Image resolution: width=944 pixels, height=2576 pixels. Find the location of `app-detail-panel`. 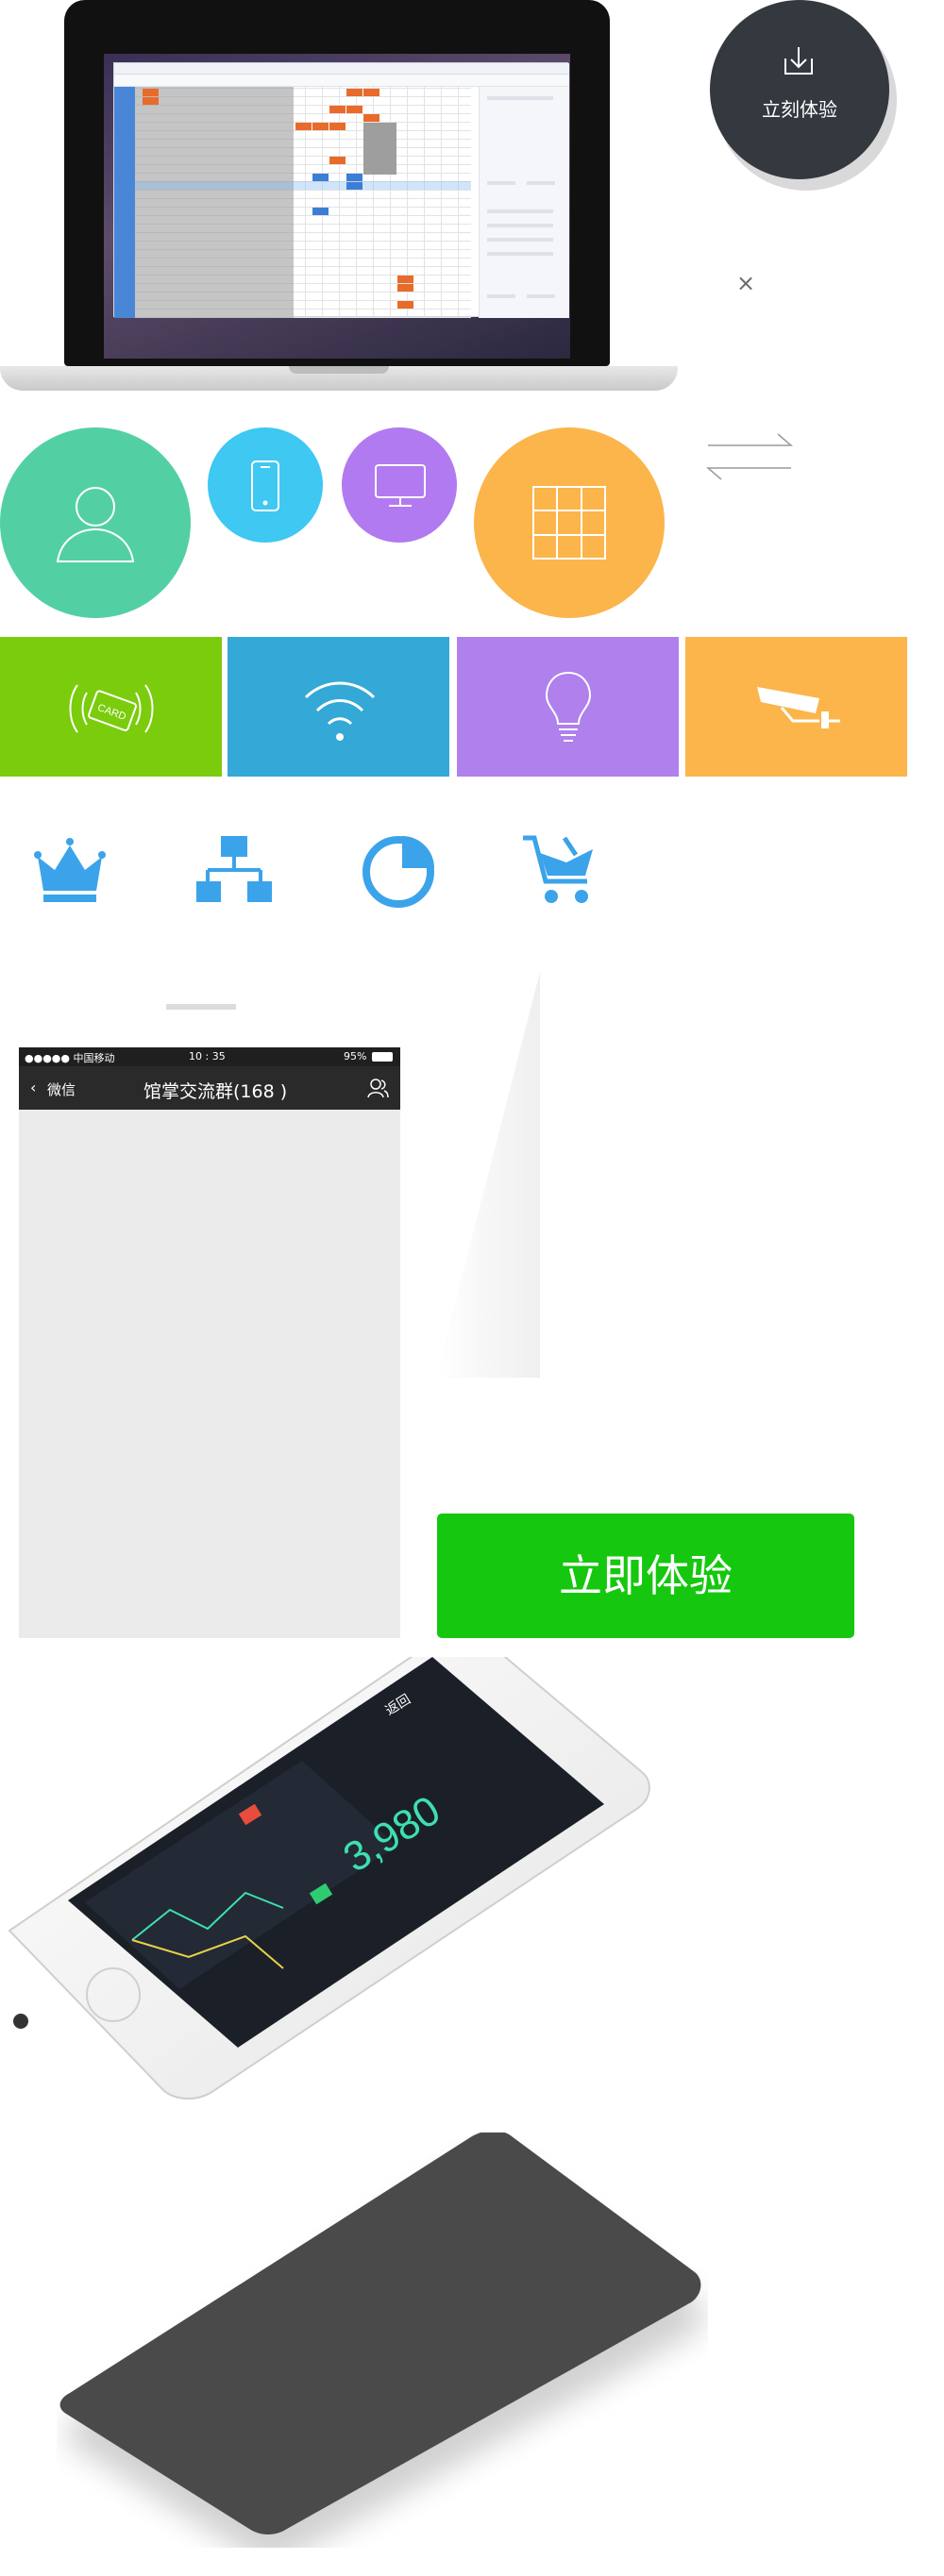

app-detail-panel is located at coordinates (524, 202).